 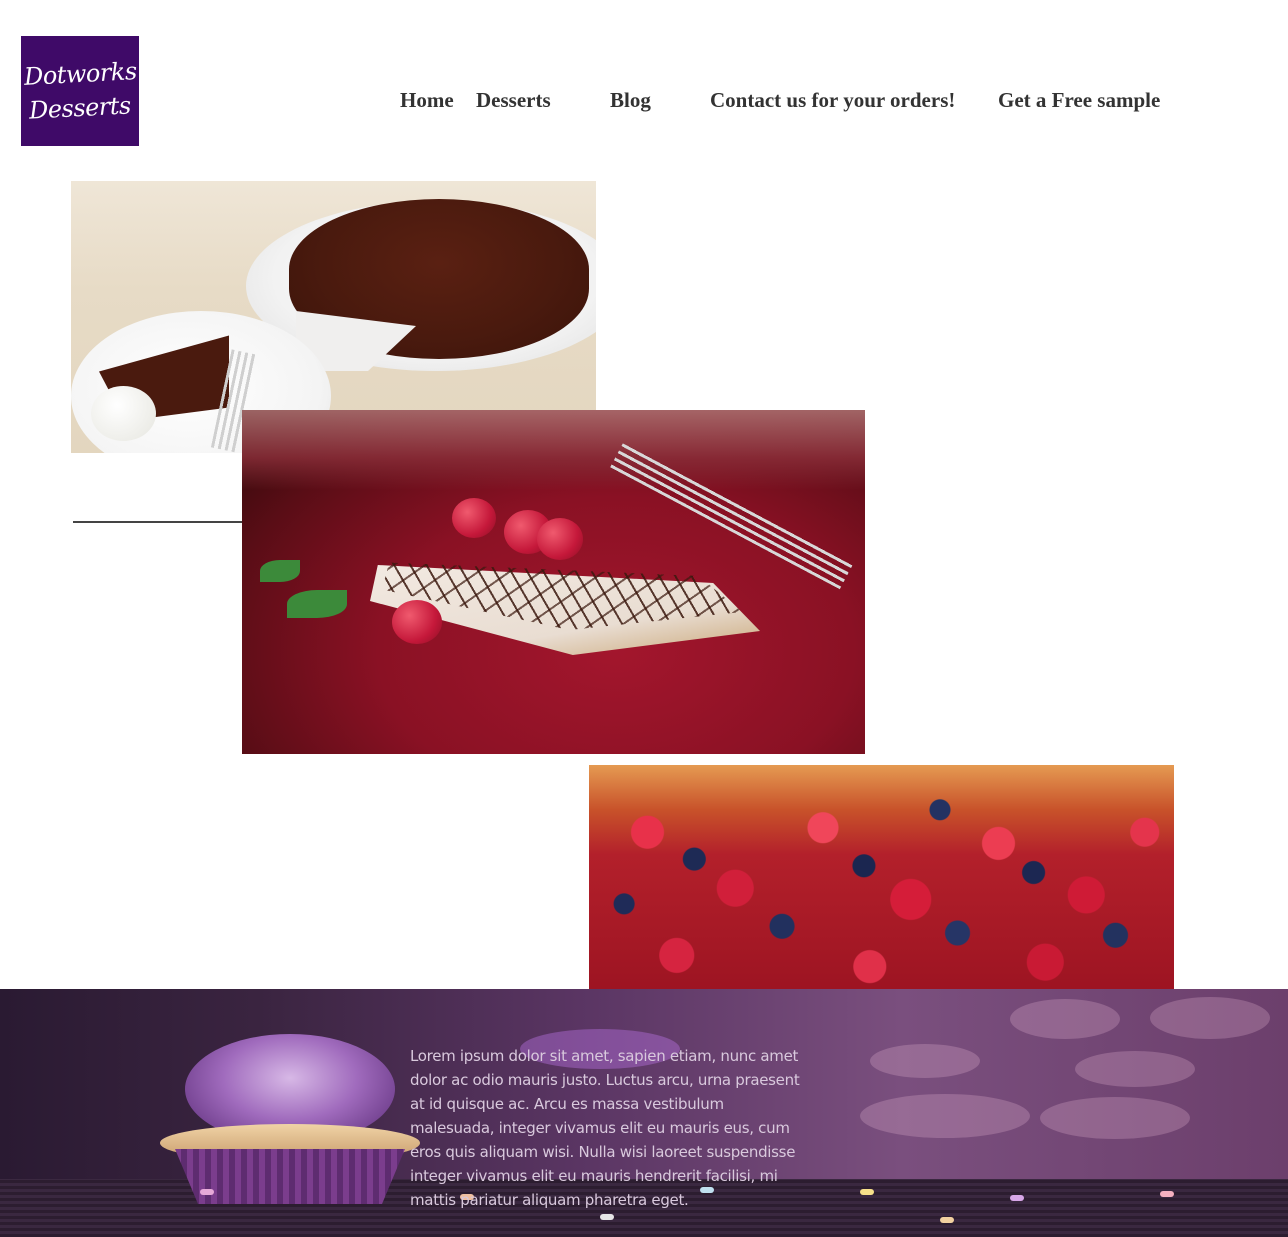 I want to click on divider-line-bottom, so click(x=159, y=522).